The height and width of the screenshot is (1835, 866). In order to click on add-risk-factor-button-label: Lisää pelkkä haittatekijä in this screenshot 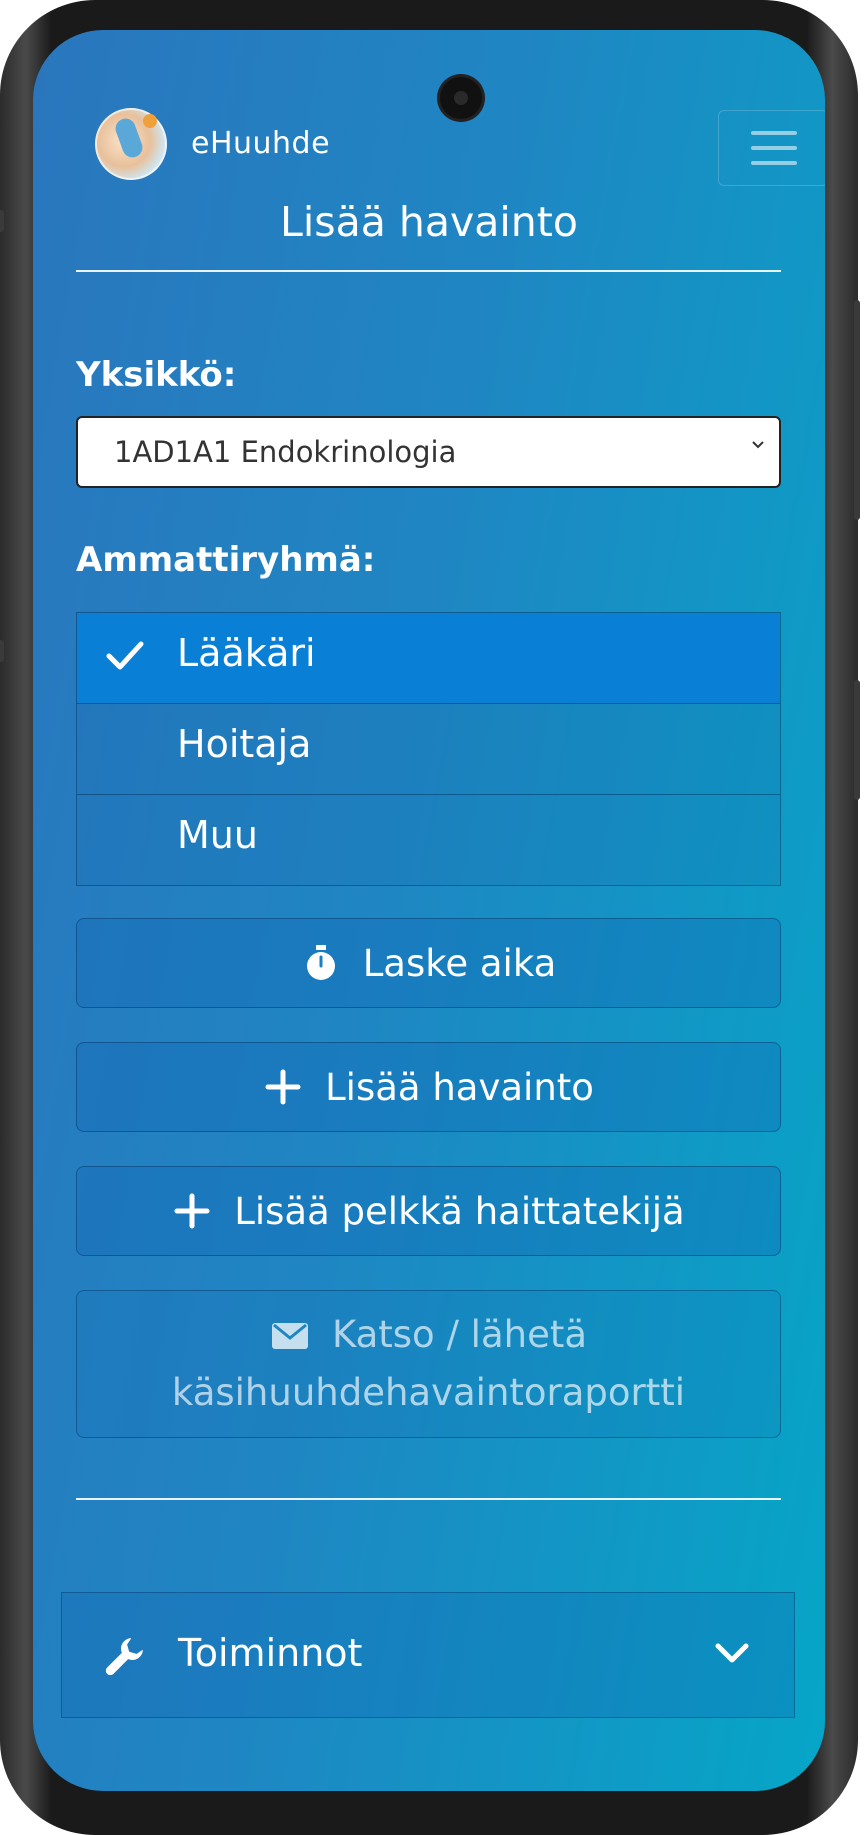, I will do `click(459, 1211)`.